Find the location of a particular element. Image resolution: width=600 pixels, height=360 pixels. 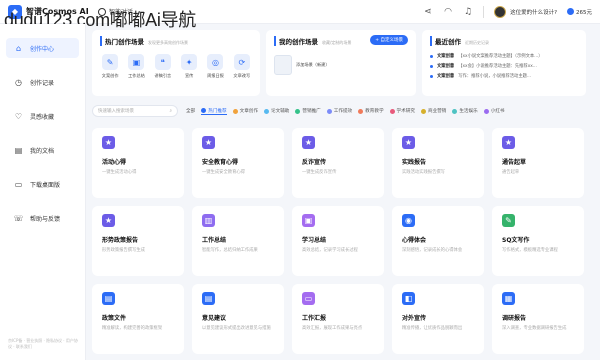

scene-card-title: 形势政策报告 is located at coordinates (120, 240).